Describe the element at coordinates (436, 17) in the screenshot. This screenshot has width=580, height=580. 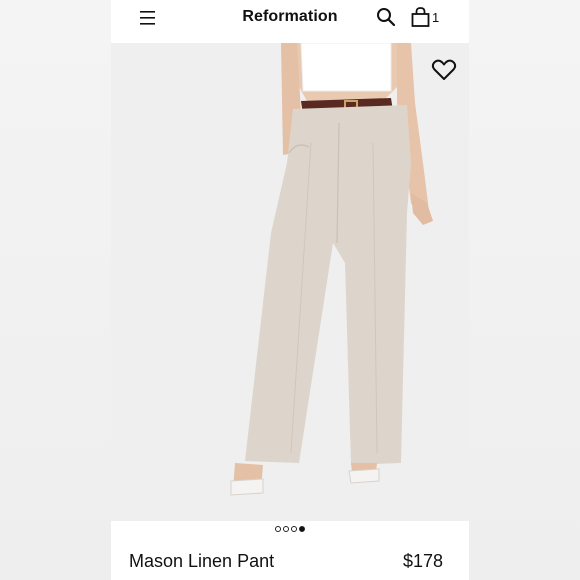
I see `cart-count: 1` at that location.